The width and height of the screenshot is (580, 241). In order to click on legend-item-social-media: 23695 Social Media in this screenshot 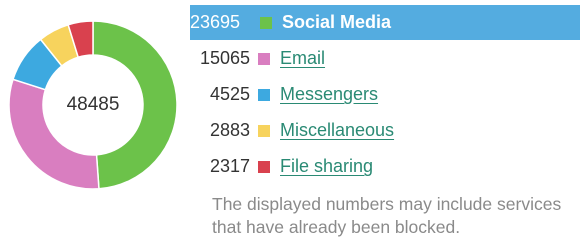, I will do `click(385, 22)`.